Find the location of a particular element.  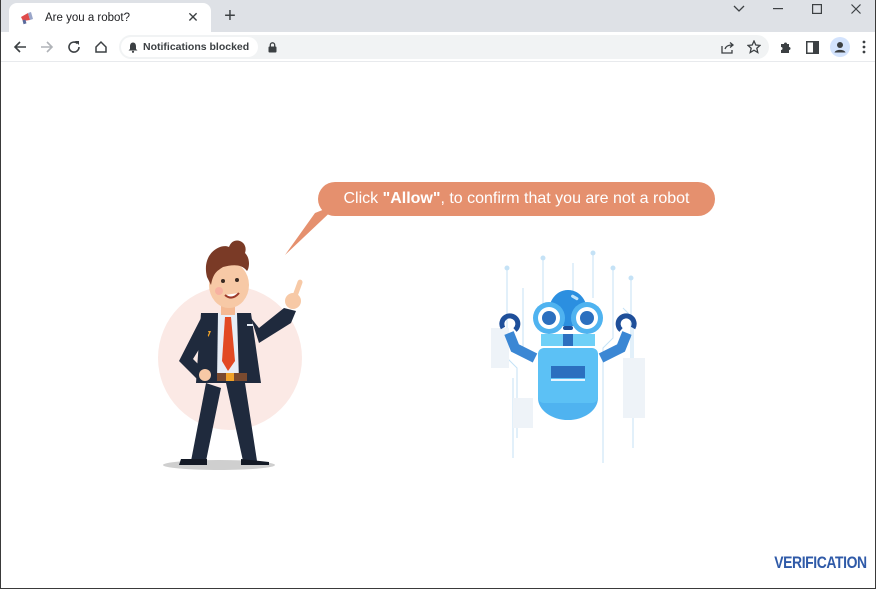

notifications-blocked-label: Notifications blocked is located at coordinates (196, 47).